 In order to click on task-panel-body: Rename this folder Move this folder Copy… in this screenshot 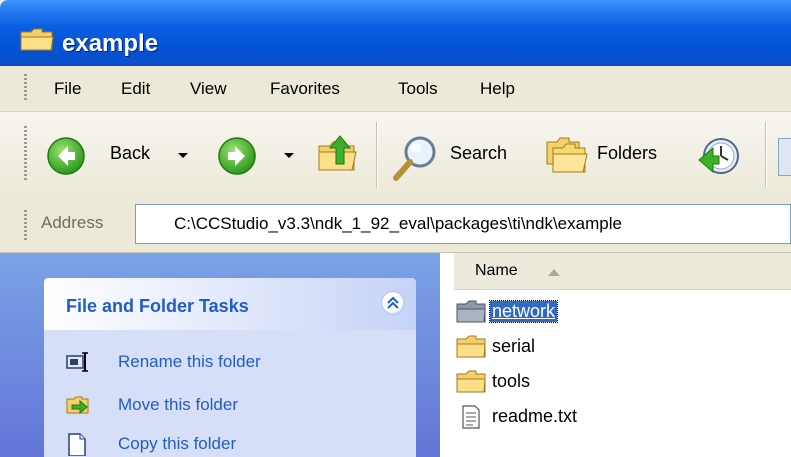, I will do `click(230, 393)`.